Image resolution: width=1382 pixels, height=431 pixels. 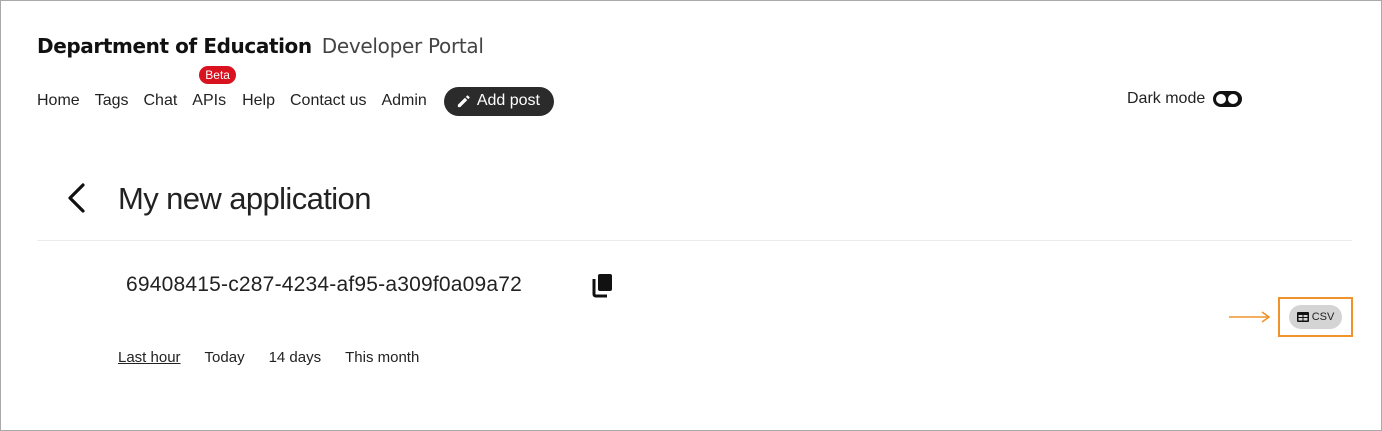 What do you see at coordinates (214, 88) in the screenshot?
I see `nav-apis: Beta APIs` at bounding box center [214, 88].